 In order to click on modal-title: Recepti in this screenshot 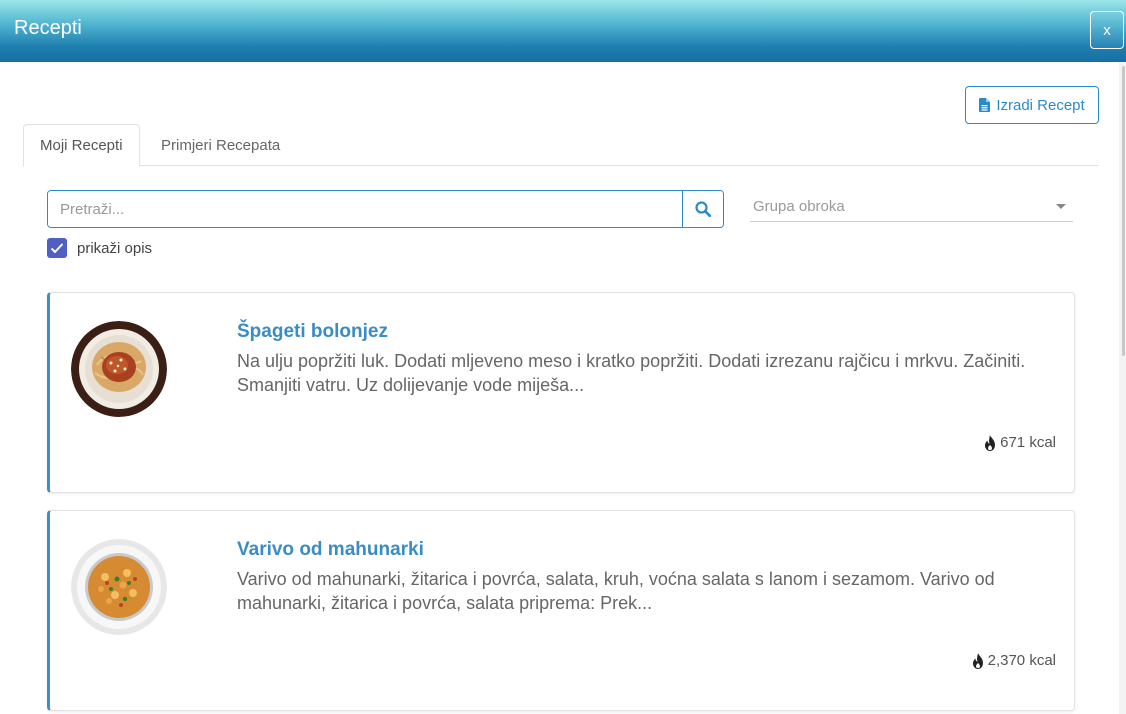, I will do `click(48, 28)`.